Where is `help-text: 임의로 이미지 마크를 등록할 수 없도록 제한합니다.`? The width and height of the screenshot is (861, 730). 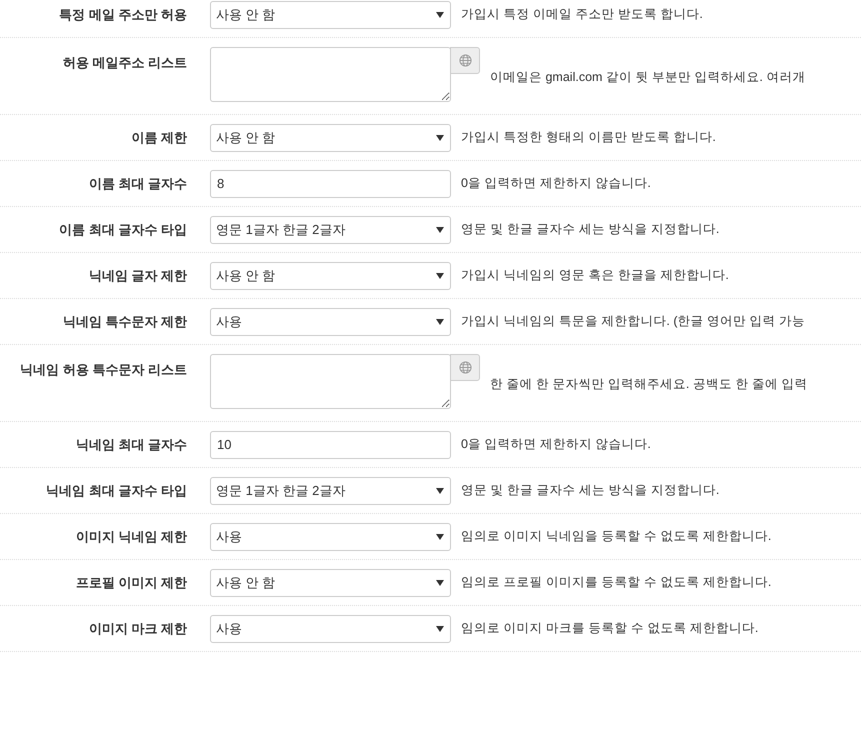
help-text: 임의로 이미지 마크를 등록할 수 없도록 제한합니다. is located at coordinates (609, 628).